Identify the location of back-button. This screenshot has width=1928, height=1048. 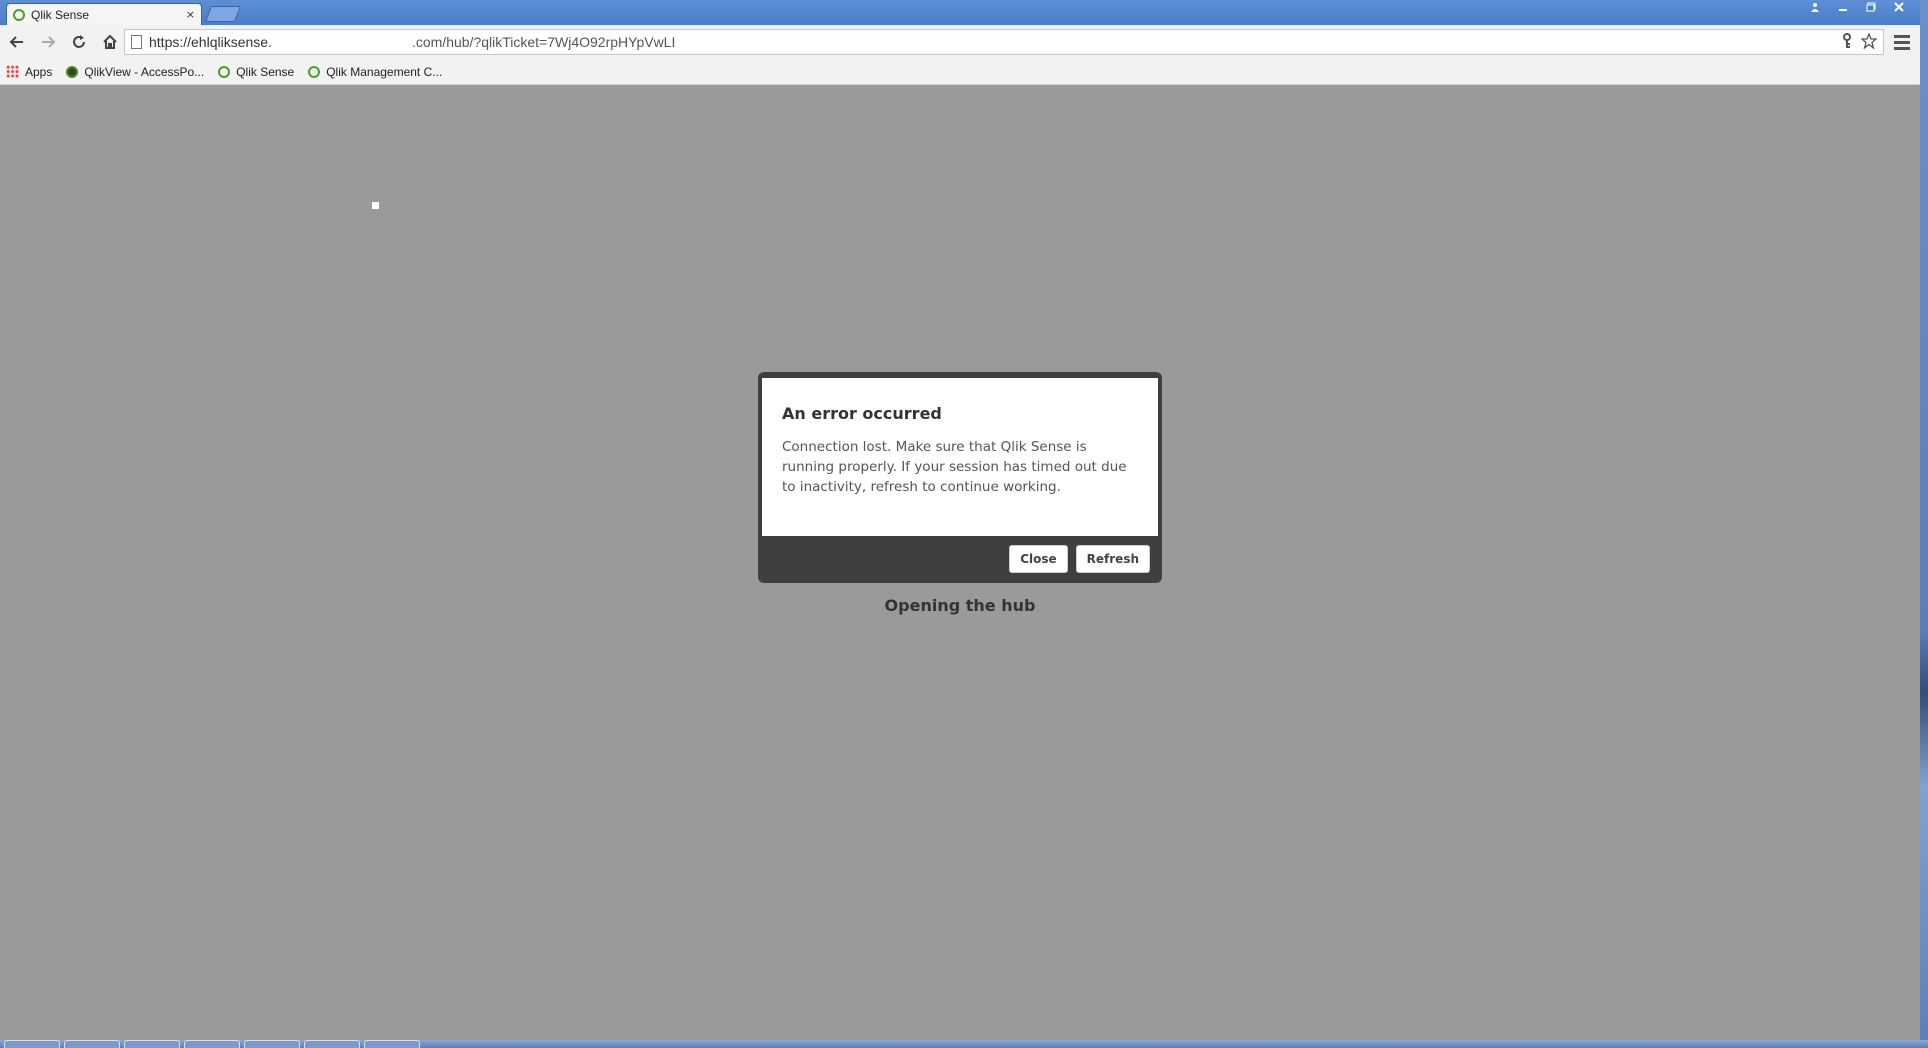
(17, 42).